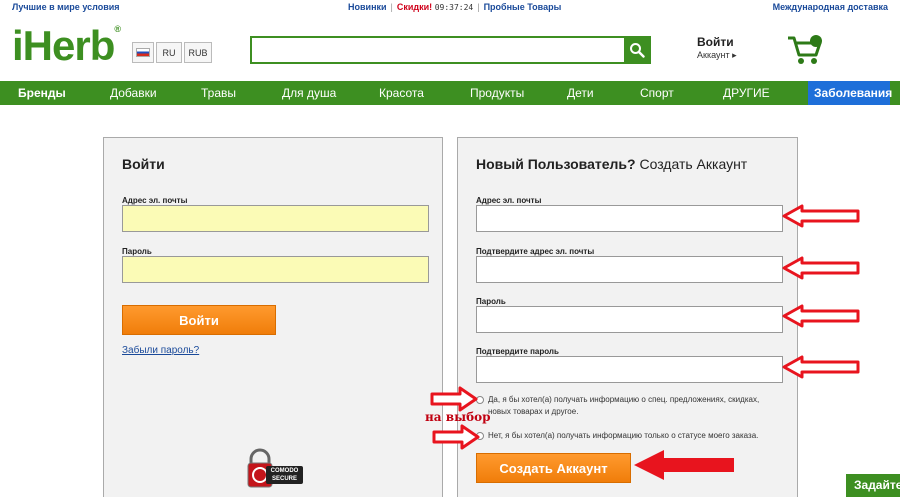  I want to click on international-shipping-link: Международная доставка, so click(830, 7).